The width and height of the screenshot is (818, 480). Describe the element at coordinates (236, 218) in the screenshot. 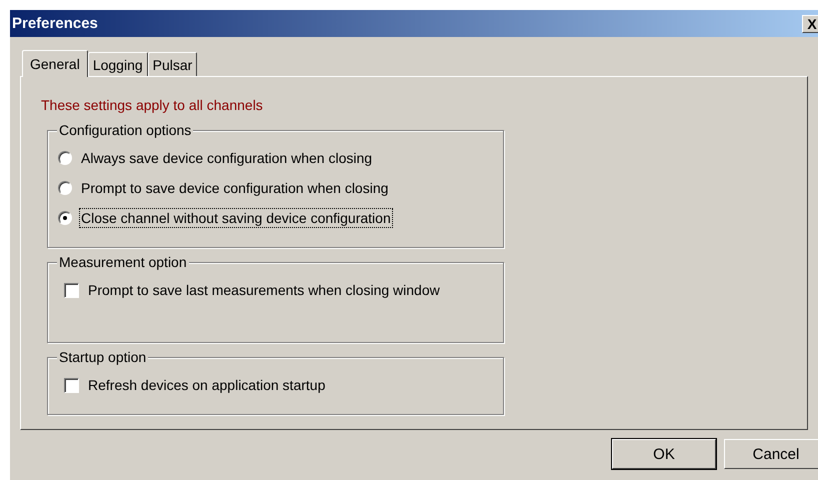

I see `option-label: Close channel without saving device configuration` at that location.